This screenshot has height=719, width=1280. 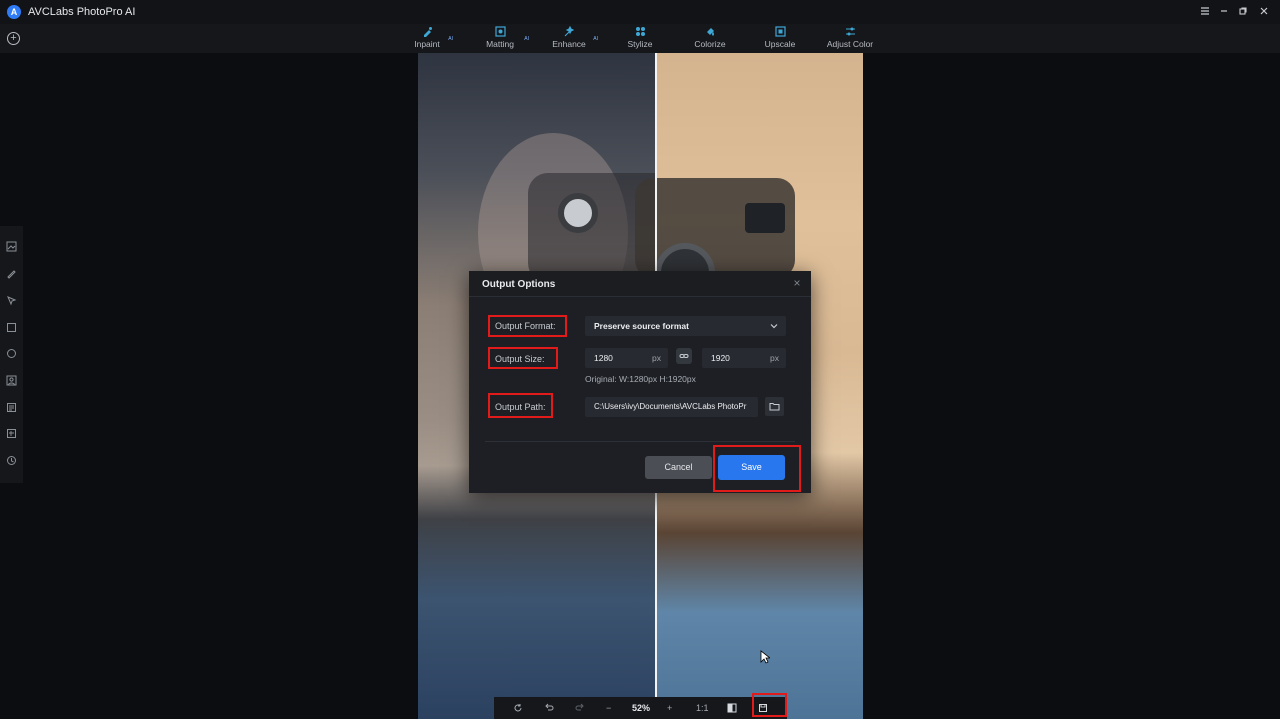 What do you see at coordinates (732, 708) in the screenshot?
I see `compare-view-icon` at bounding box center [732, 708].